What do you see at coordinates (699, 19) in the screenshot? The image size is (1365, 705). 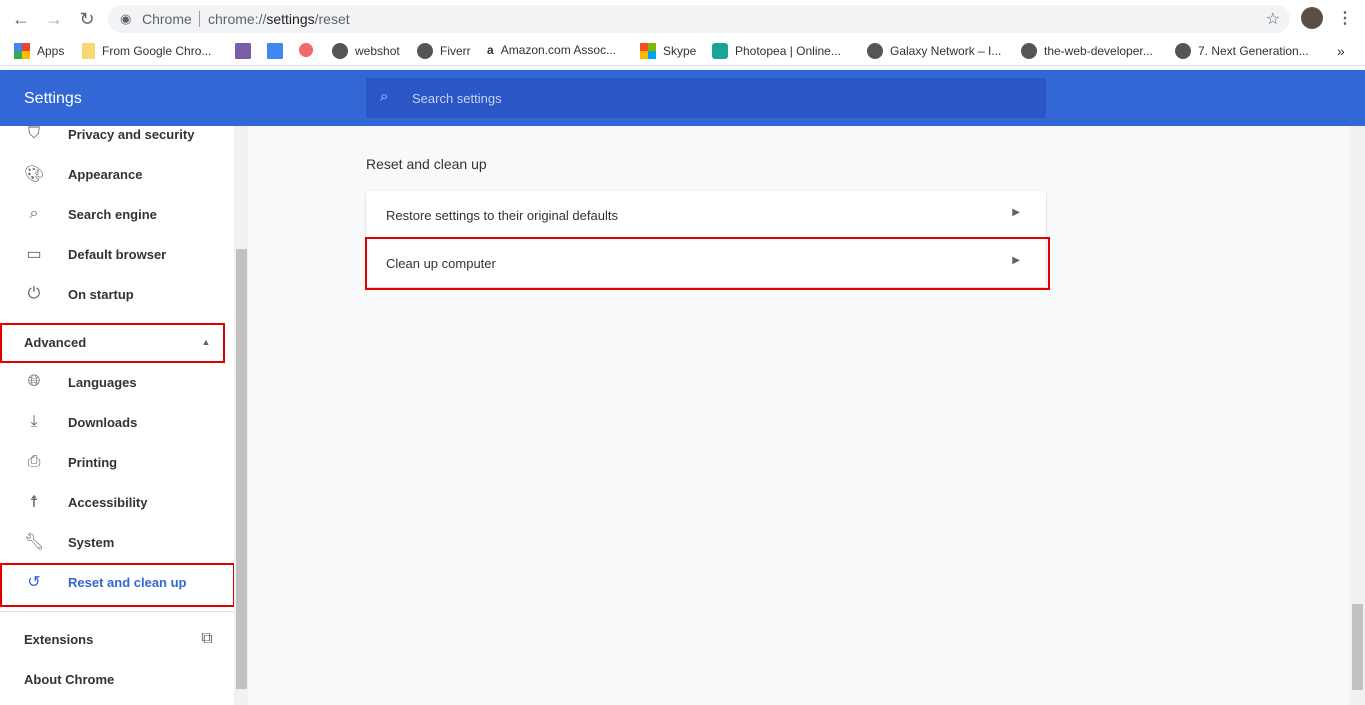 I see `address-bar: ◉ Chrome chrome://settings/reset ☆` at bounding box center [699, 19].